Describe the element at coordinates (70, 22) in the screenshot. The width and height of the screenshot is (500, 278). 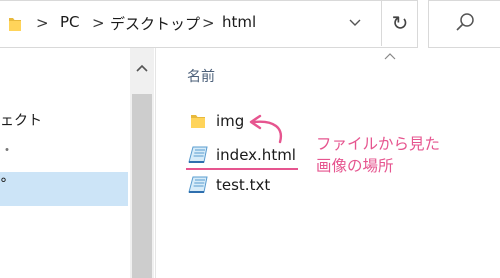
I see `breadcrumb-pc: PC` at that location.